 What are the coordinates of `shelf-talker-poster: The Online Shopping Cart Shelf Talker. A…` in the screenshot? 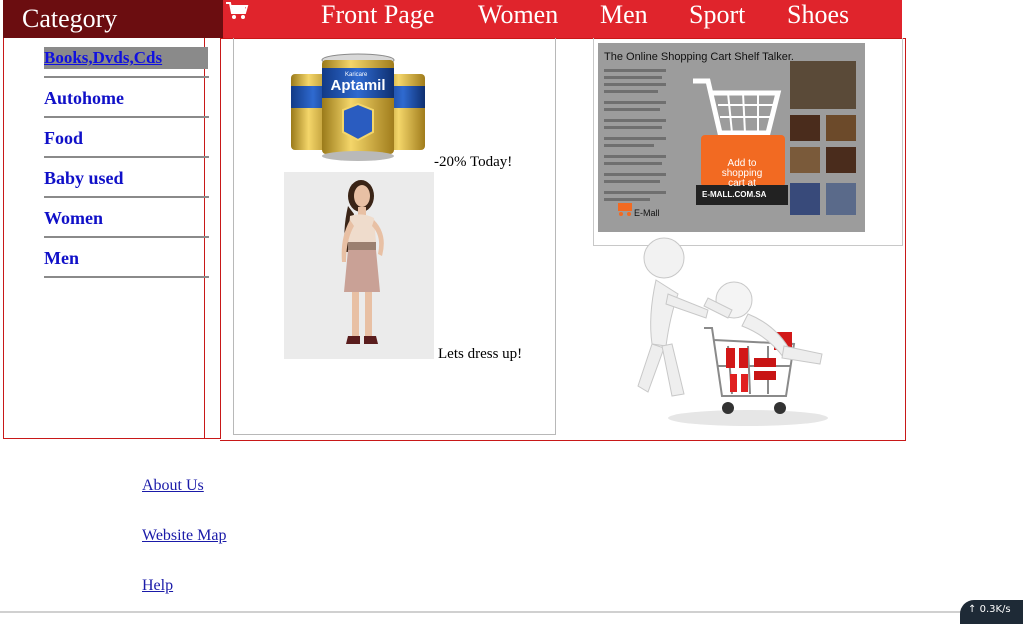 It's located at (731, 137).